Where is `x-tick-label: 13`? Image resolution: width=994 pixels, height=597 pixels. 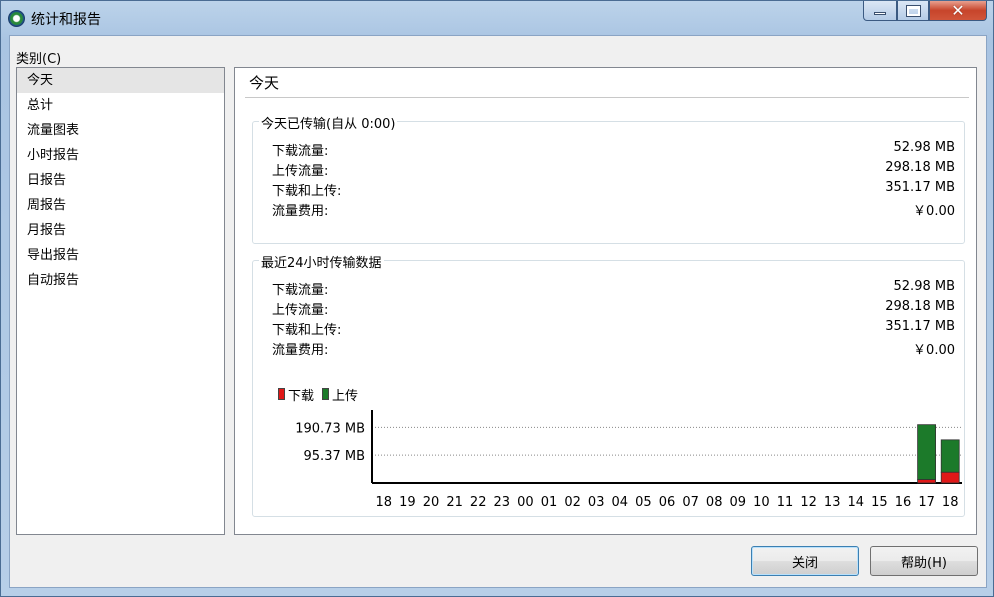
x-tick-label: 13 is located at coordinates (832, 502).